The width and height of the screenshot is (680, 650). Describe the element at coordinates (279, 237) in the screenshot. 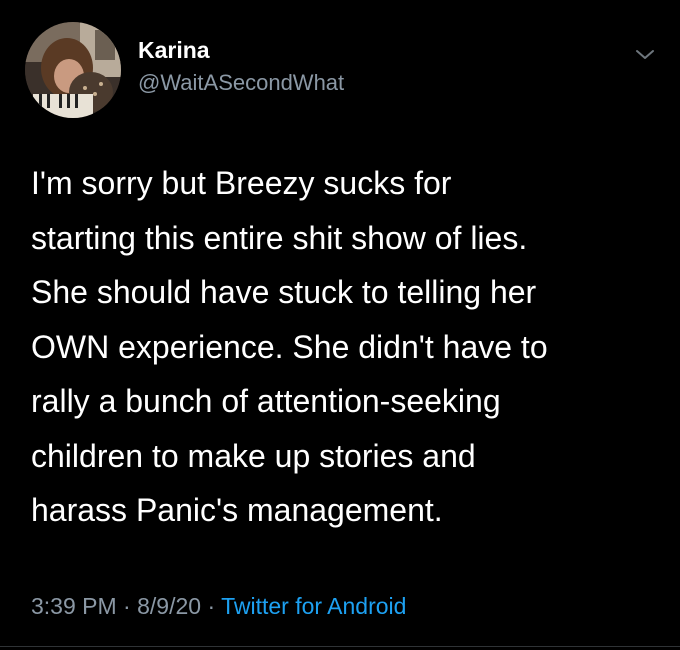

I see `tweet-text-line: starting this entire shit show of lies.` at that location.